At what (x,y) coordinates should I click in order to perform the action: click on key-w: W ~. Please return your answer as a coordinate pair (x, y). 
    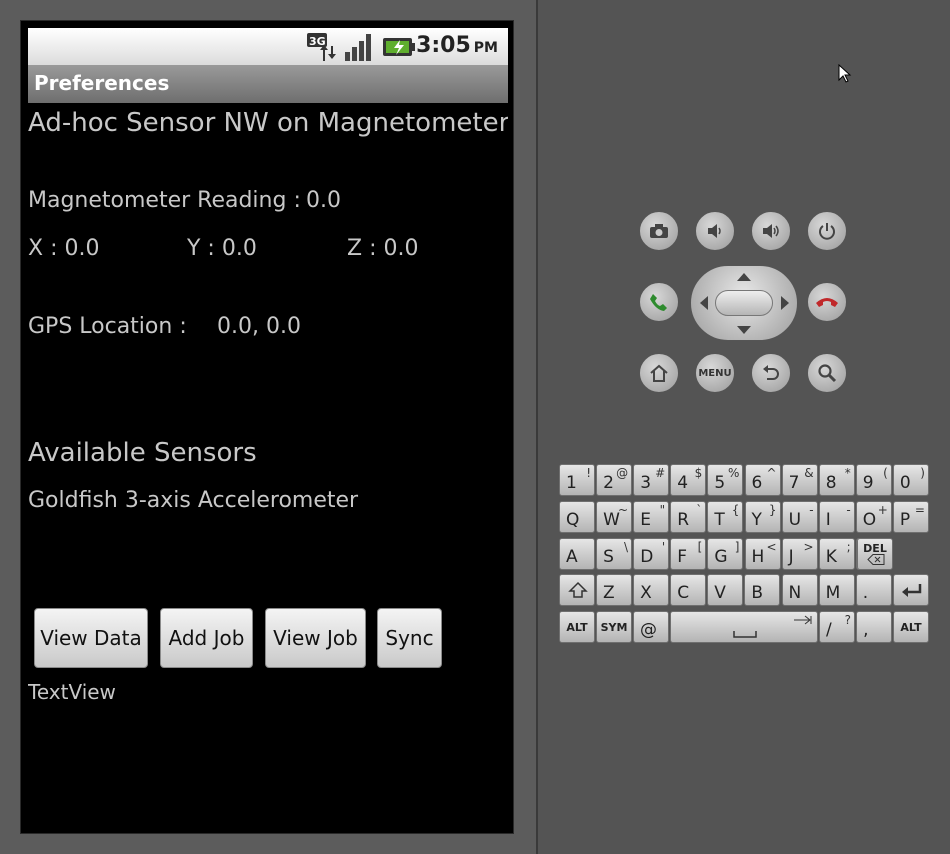
    Looking at the image, I should click on (614, 517).